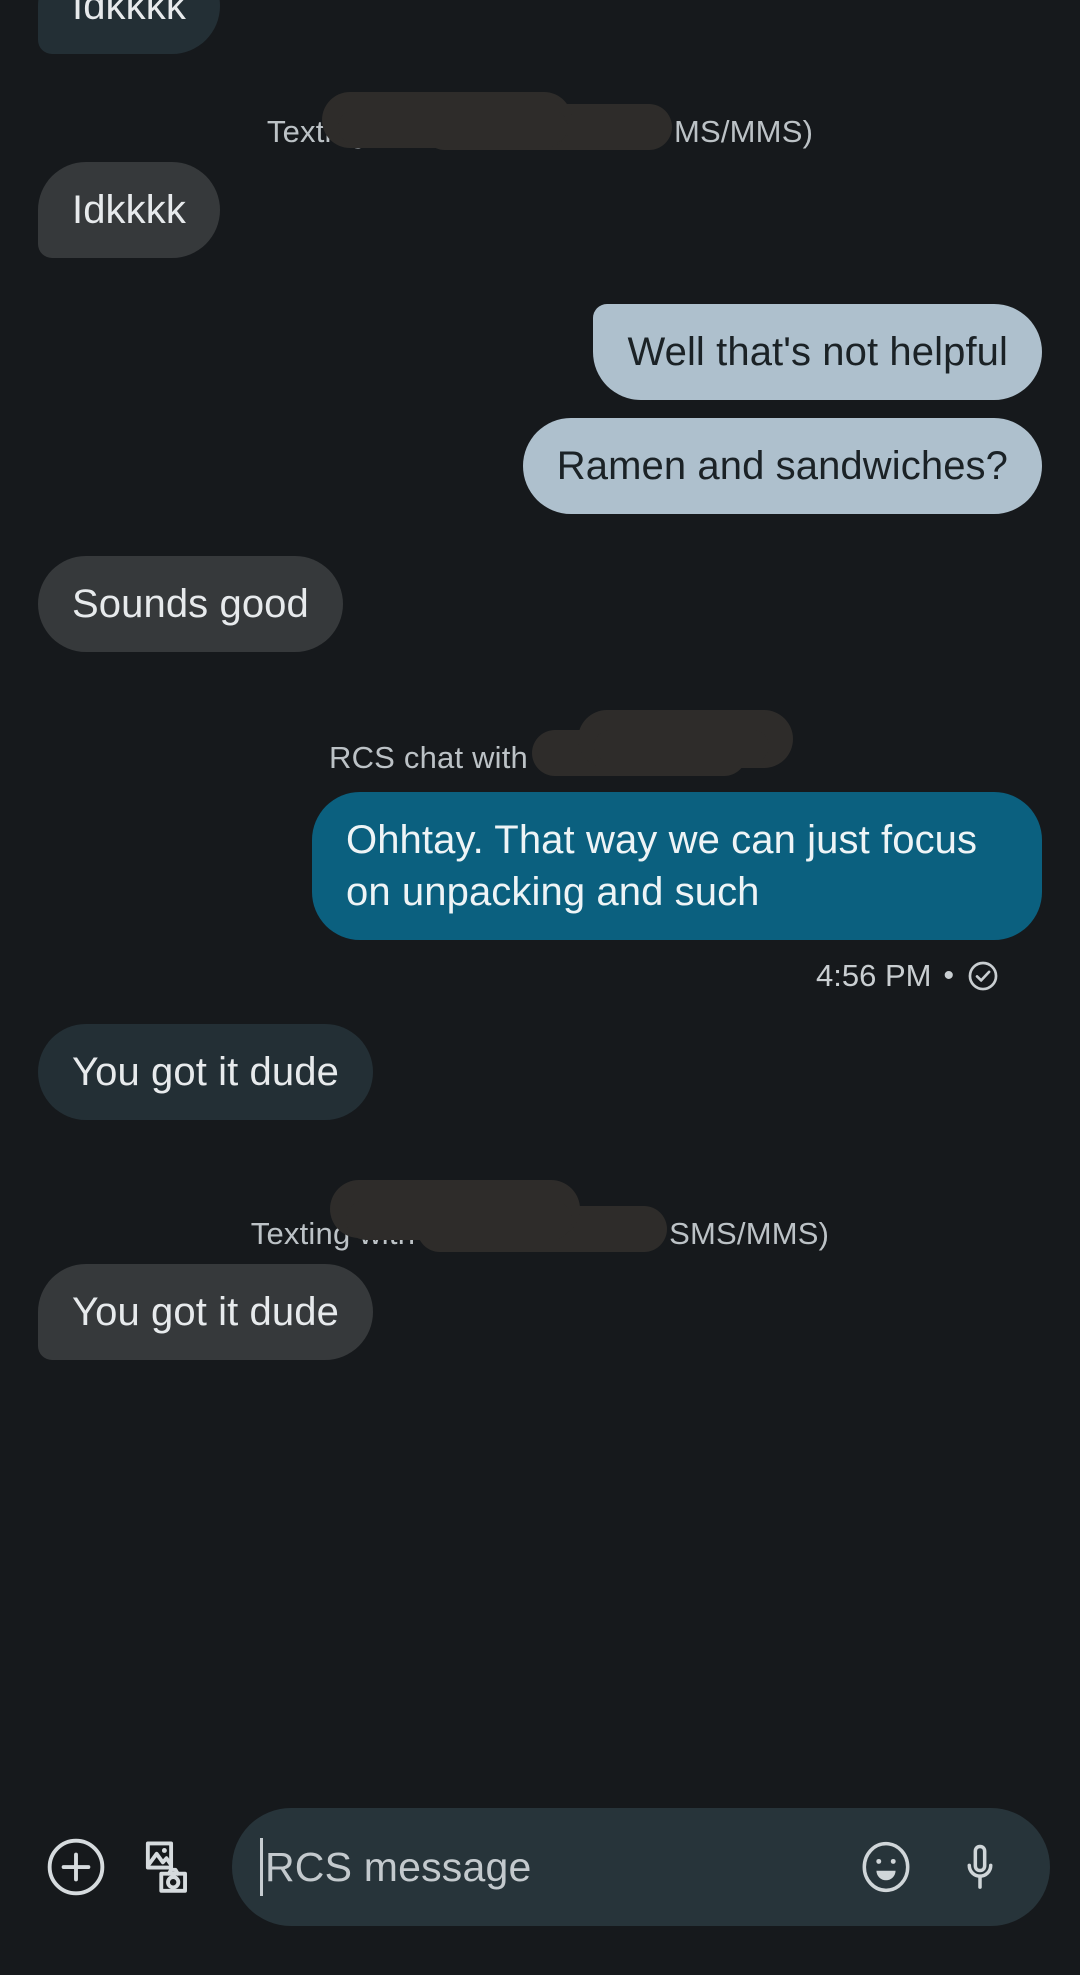 This screenshot has height=1975, width=1080. Describe the element at coordinates (983, 976) in the screenshot. I see `check-circle-icon` at that location.